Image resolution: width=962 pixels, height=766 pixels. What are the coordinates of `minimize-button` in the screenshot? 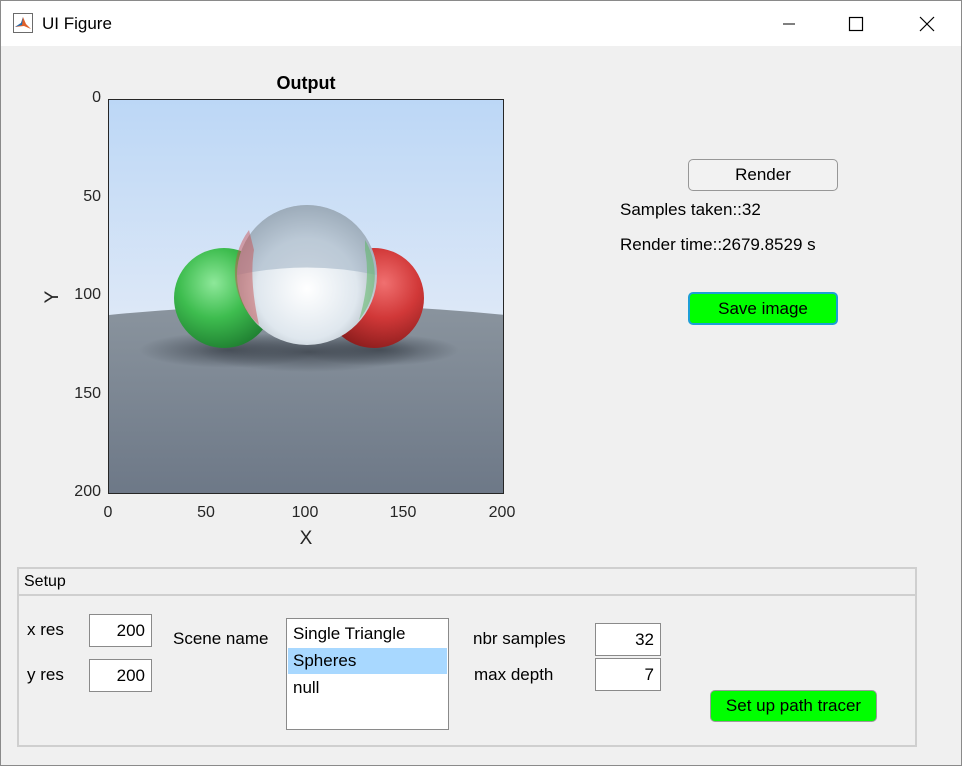 It's located at (789, 23).